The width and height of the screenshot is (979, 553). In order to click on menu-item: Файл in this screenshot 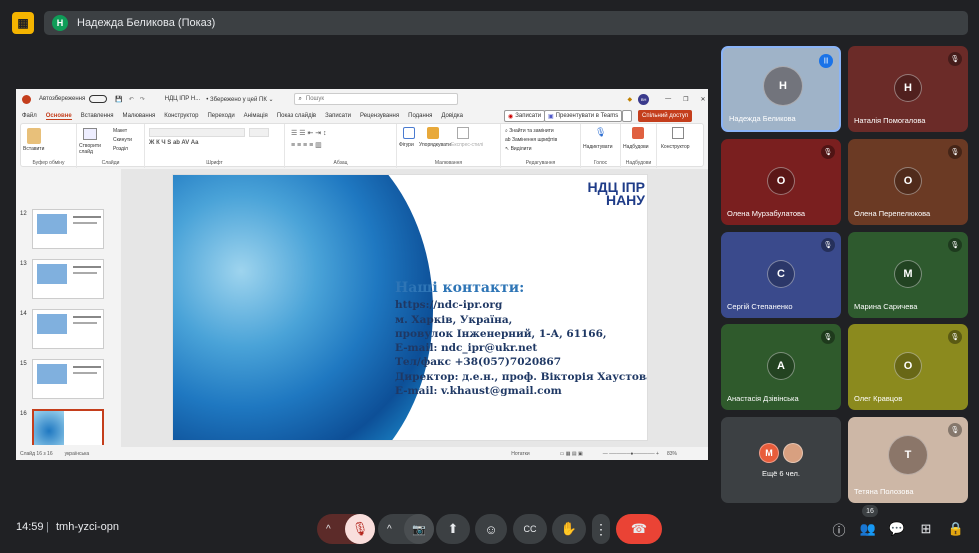, I will do `click(29, 116)`.